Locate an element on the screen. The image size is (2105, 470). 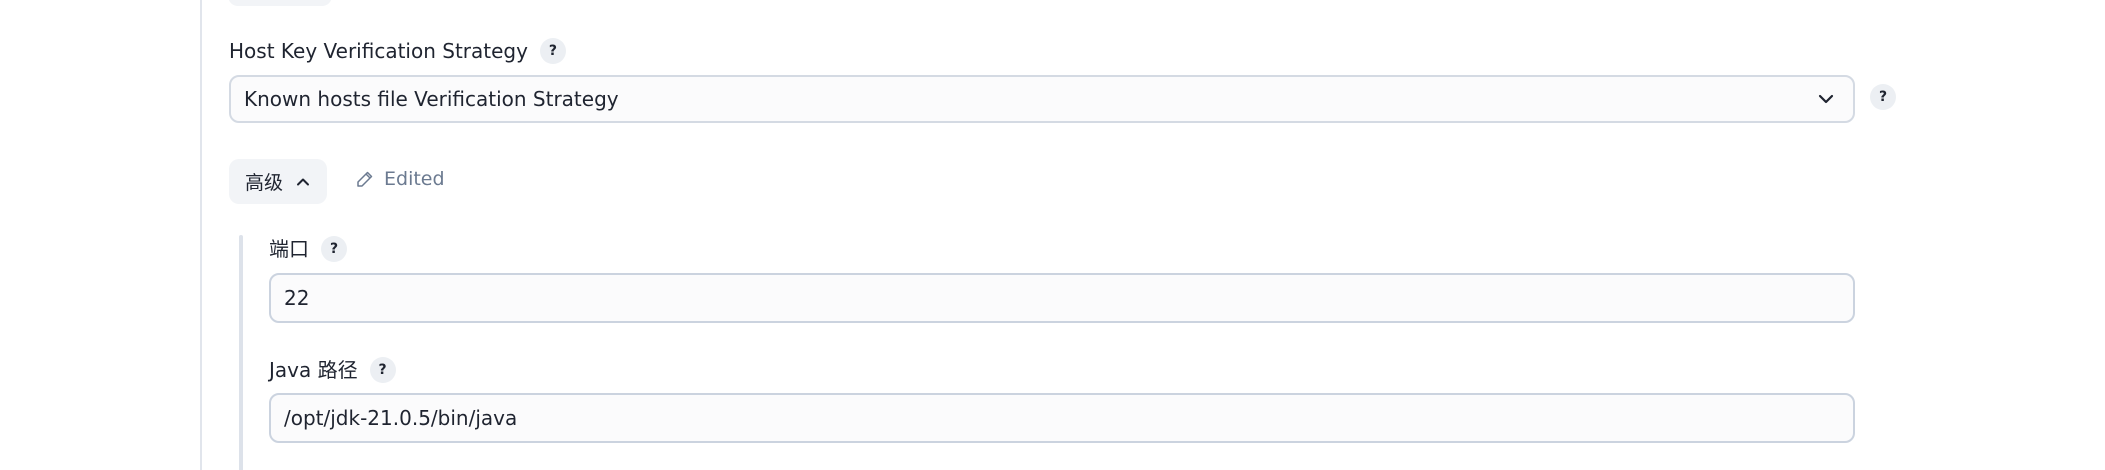
chevron-down-icon is located at coordinates (1826, 99).